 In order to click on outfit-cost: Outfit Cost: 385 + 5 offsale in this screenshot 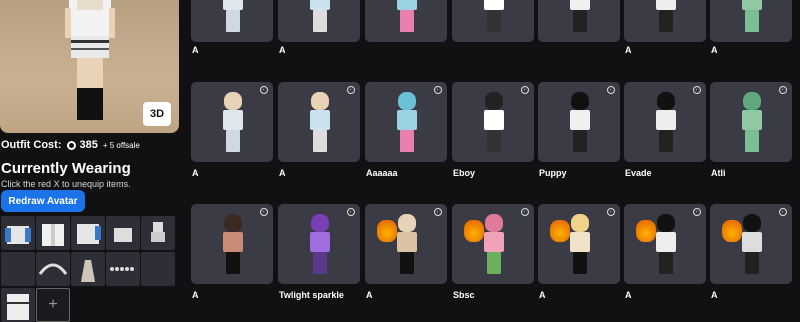, I will do `click(70, 145)`.